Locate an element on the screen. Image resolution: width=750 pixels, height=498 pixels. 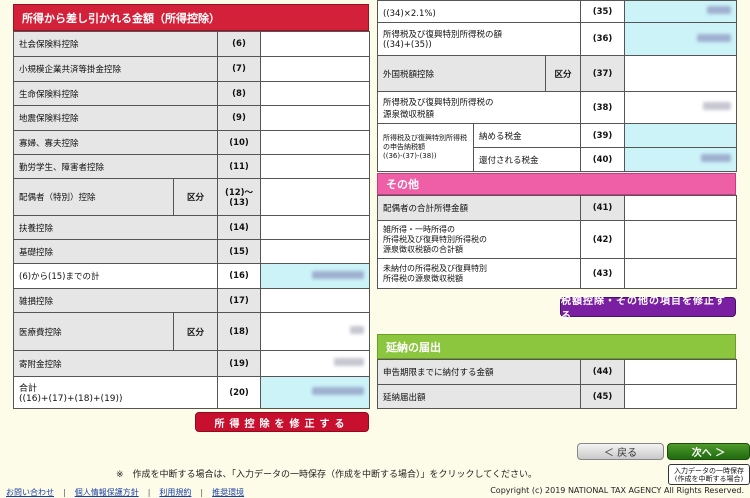
row-number: (6) is located at coordinates (239, 44).